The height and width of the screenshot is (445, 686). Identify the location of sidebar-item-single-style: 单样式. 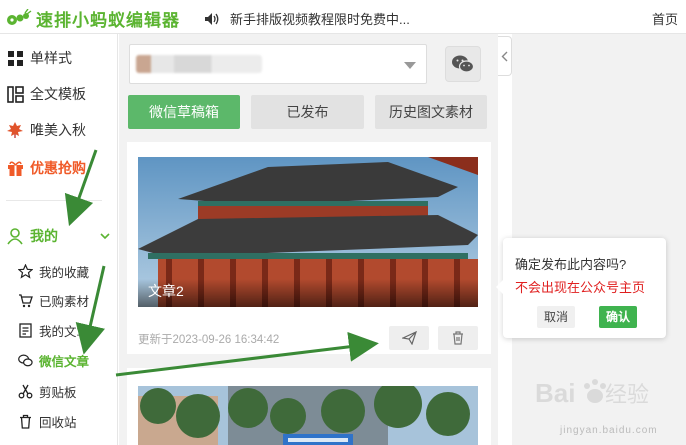
(39, 58).